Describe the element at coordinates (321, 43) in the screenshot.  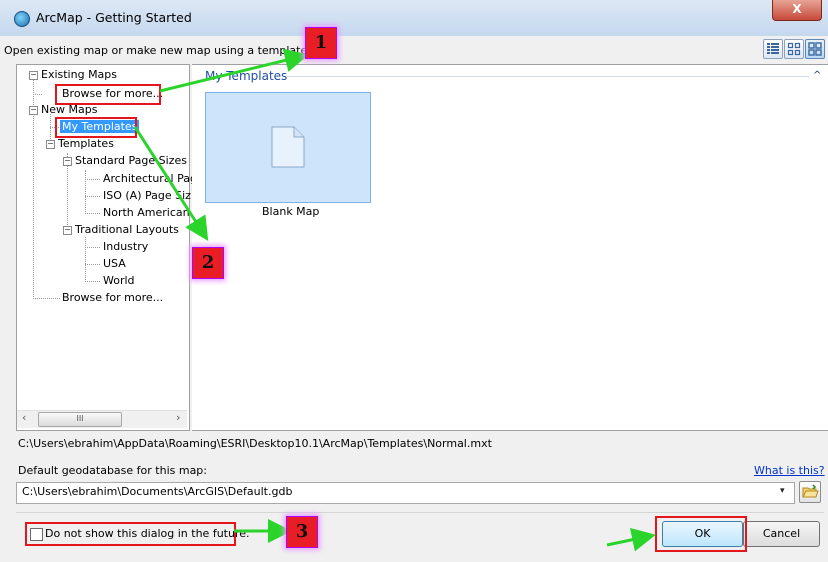
I see `step-1-badge: 1` at that location.